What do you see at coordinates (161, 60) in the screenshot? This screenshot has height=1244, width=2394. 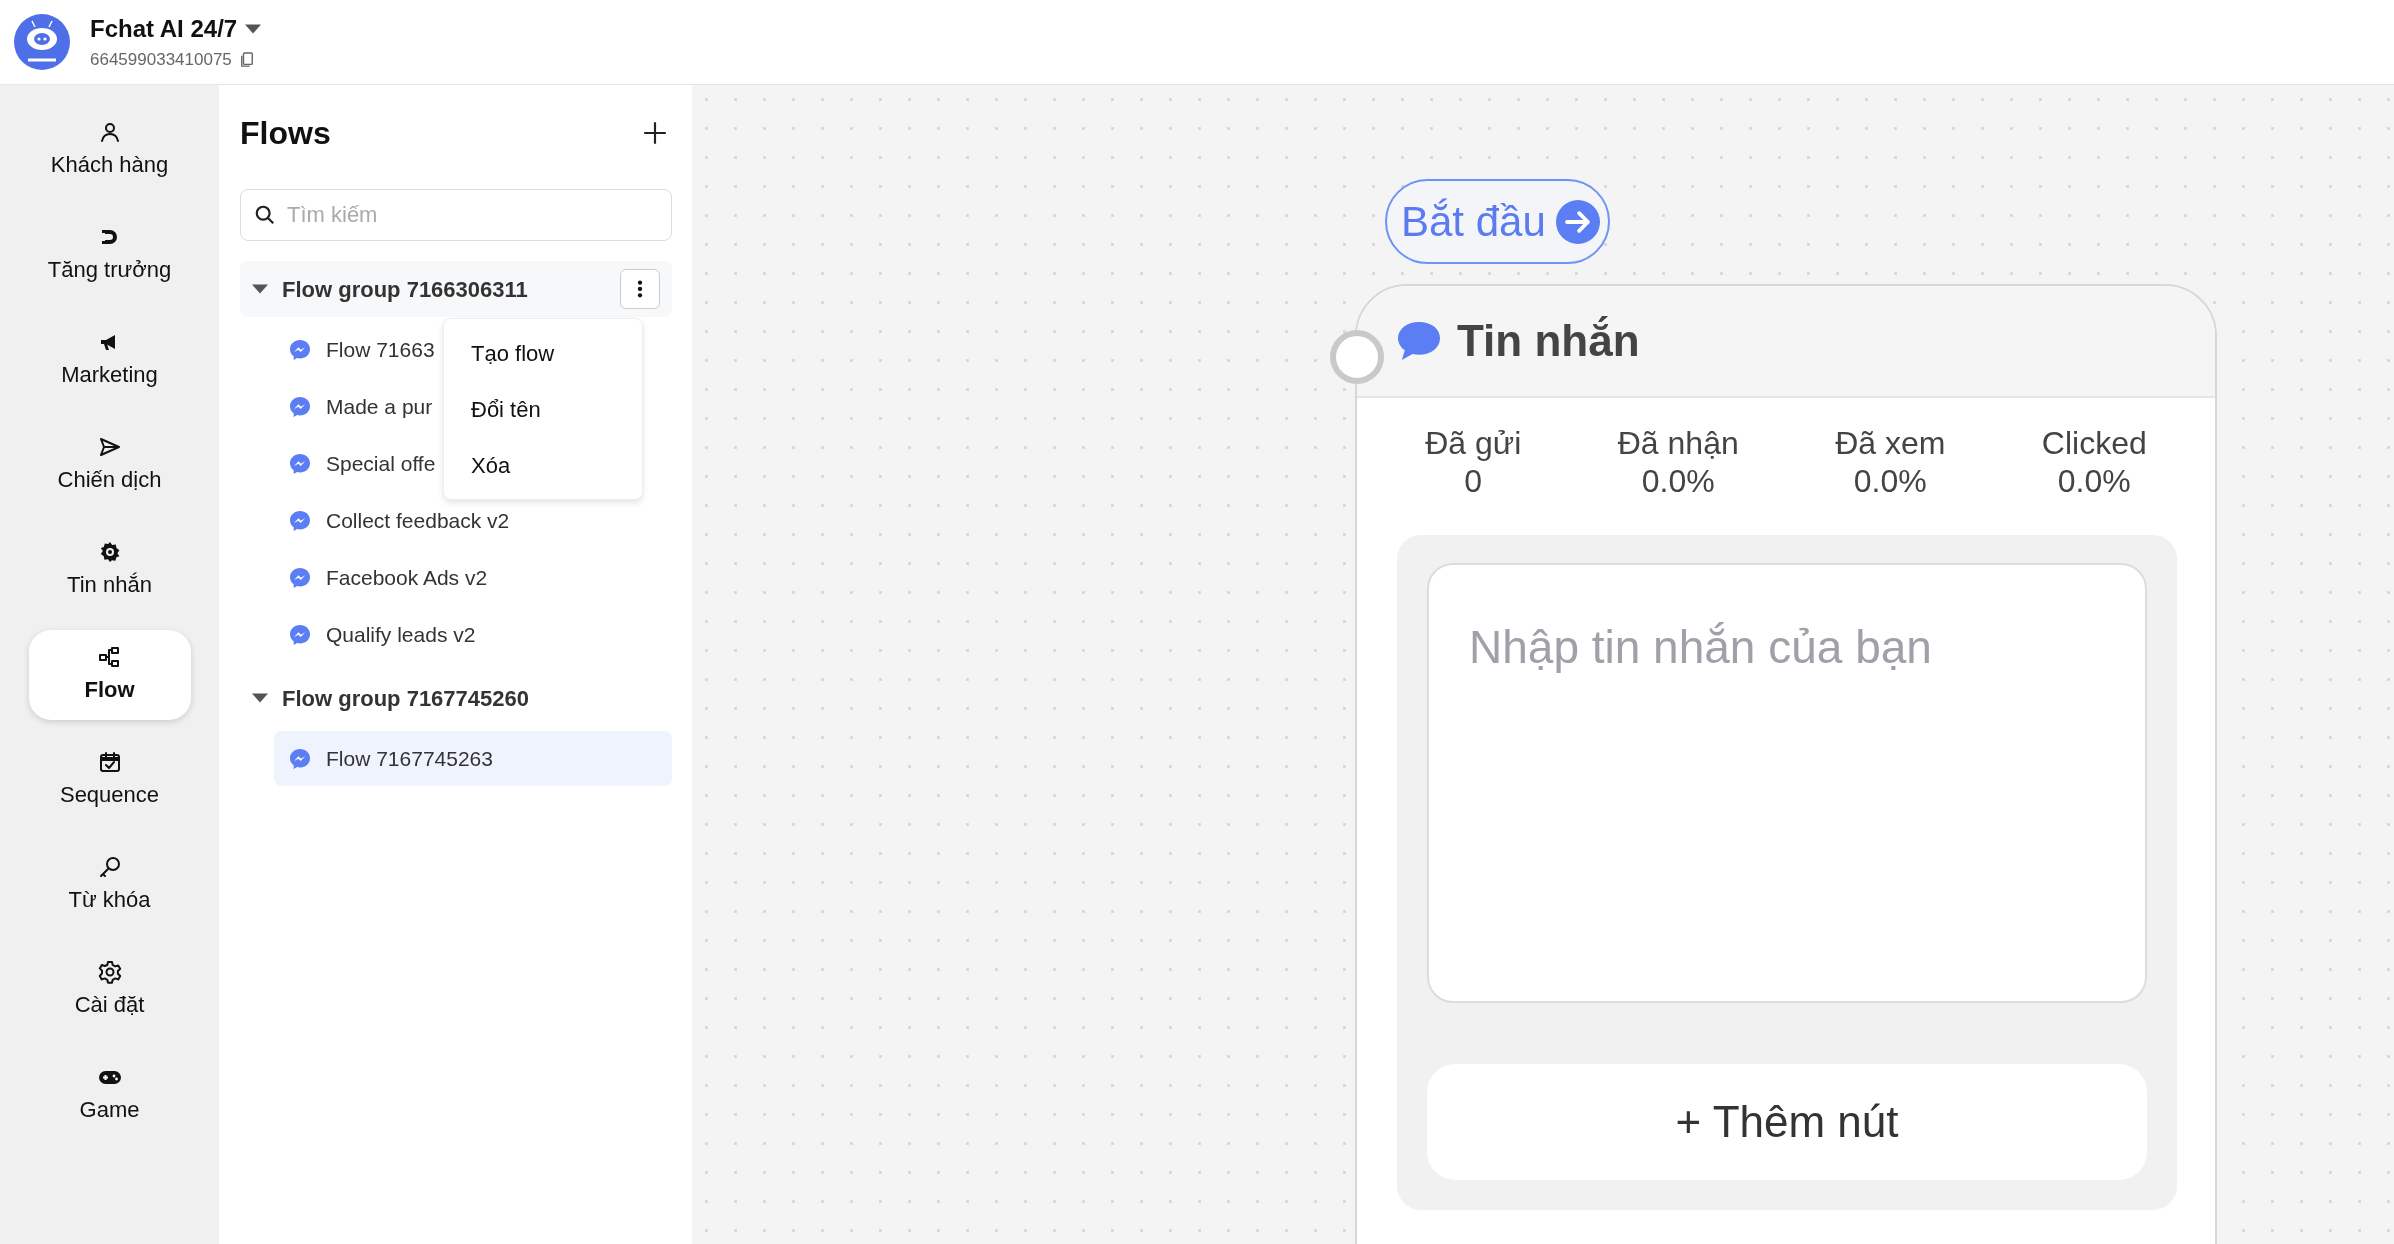 I see `page-id: 664599033410075` at bounding box center [161, 60].